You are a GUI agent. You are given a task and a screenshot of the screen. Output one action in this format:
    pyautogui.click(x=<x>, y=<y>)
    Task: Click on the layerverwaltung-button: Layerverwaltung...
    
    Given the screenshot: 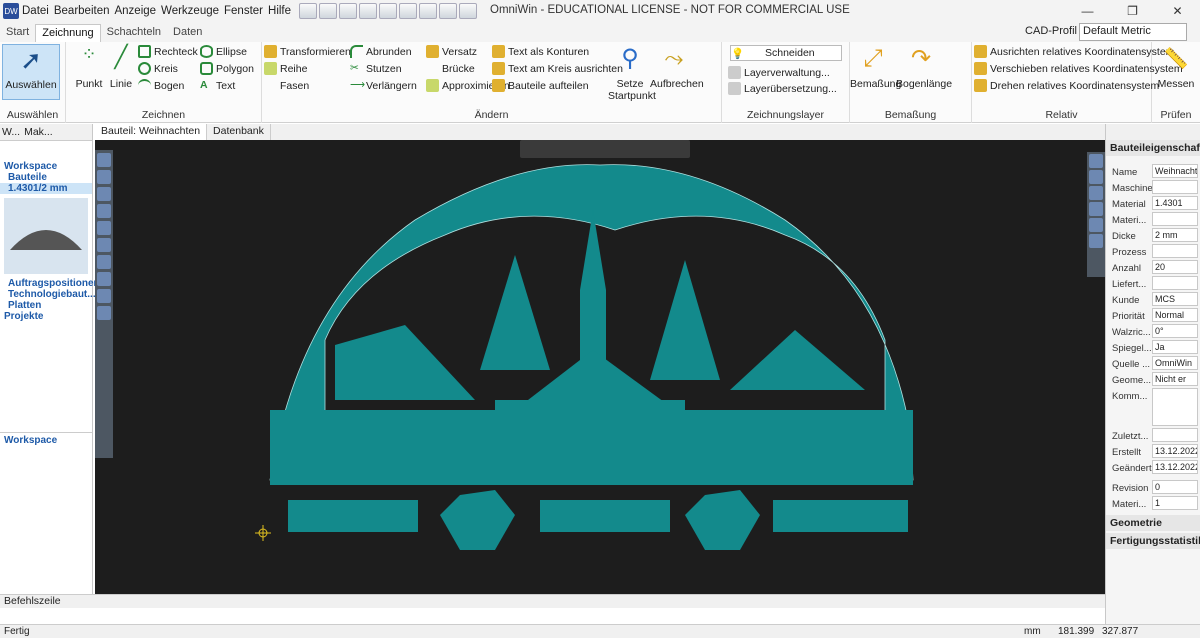 What is the action you would take?
    pyautogui.click(x=779, y=72)
    